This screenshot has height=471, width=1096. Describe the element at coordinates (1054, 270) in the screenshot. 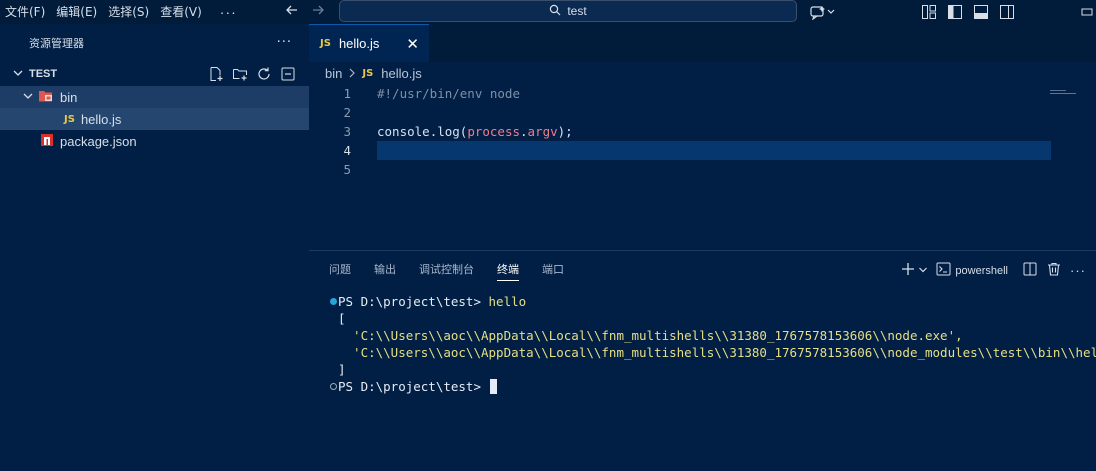

I see `trash-icon` at that location.